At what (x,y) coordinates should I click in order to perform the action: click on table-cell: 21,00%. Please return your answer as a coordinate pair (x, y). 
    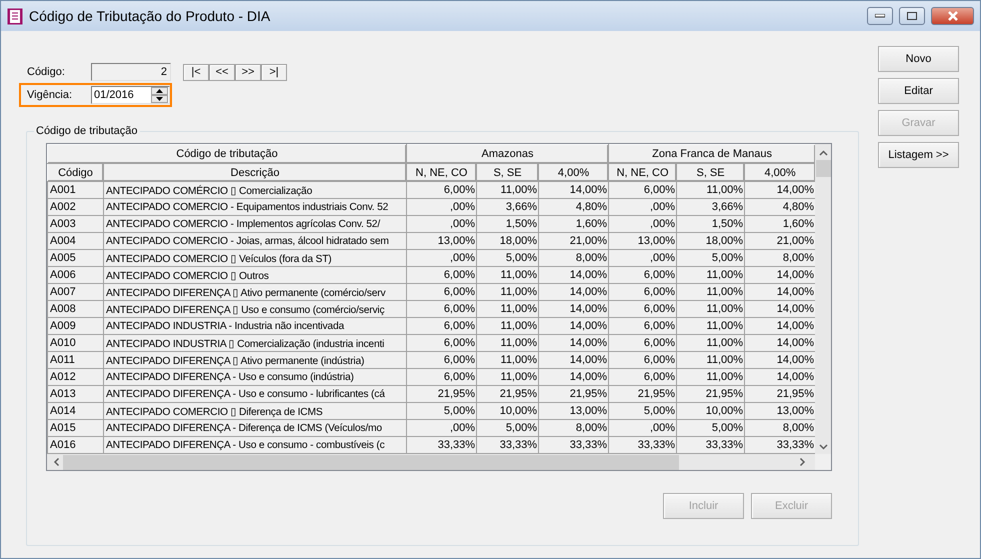
    Looking at the image, I should click on (573, 241).